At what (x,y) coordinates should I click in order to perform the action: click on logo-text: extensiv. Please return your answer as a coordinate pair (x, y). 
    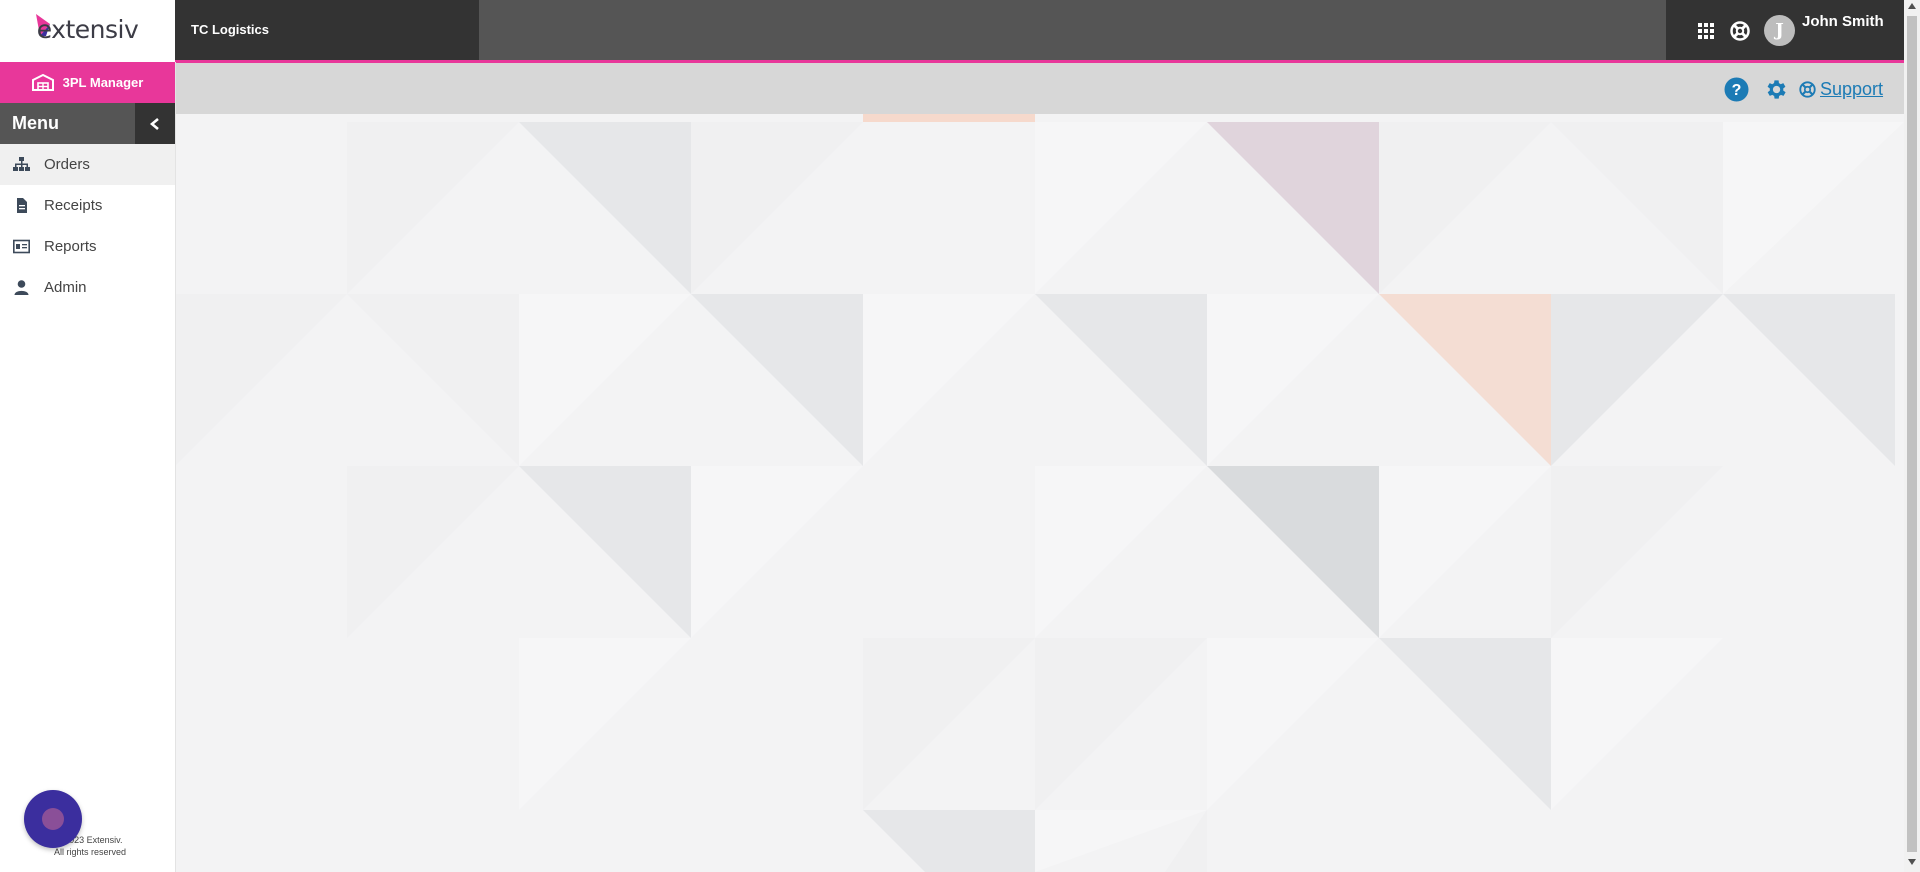
    Looking at the image, I should click on (87, 29).